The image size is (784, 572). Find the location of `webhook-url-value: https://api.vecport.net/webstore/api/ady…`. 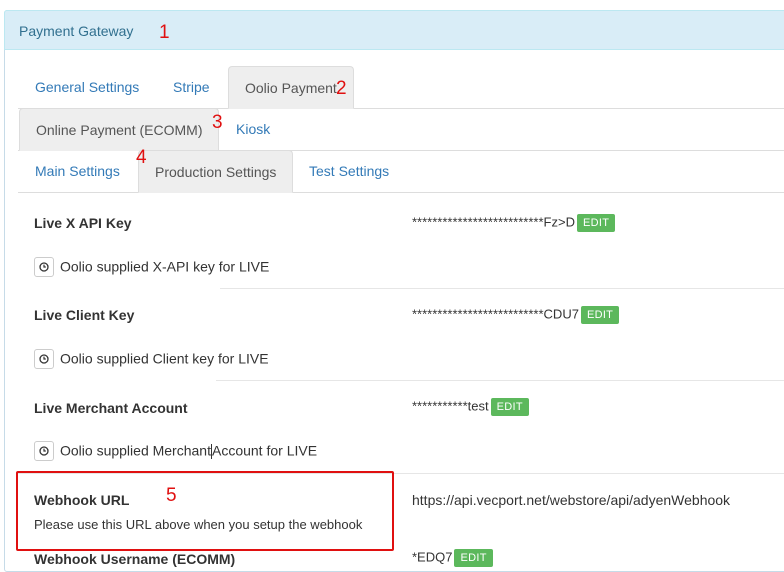

webhook-url-value: https://api.vecport.net/webstore/api/ady… is located at coordinates (571, 500).